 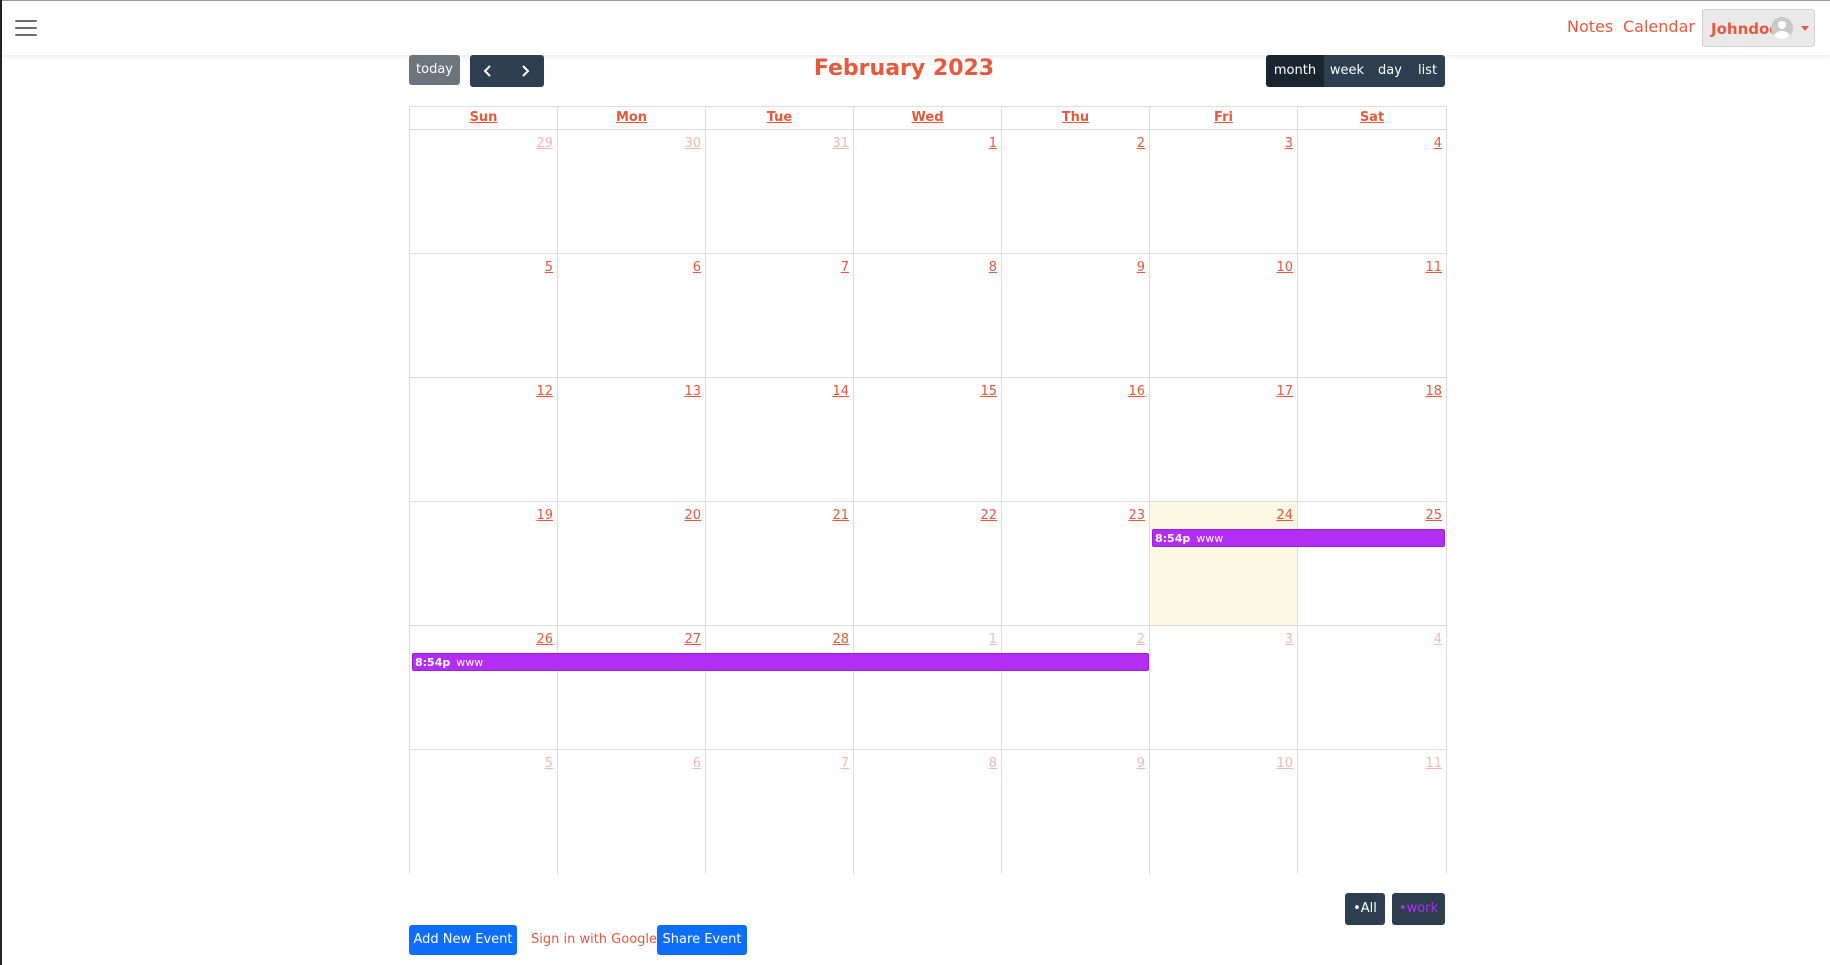 I want to click on day-cell: 4, so click(x=1372, y=192).